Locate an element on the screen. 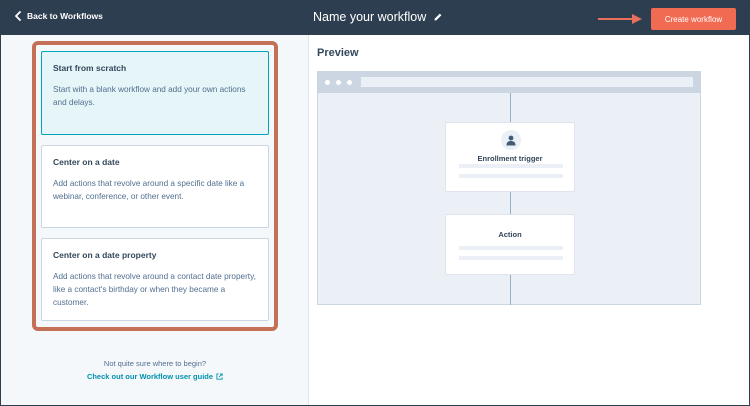  enrollment-trigger-node: Enrollment trigger is located at coordinates (510, 157).